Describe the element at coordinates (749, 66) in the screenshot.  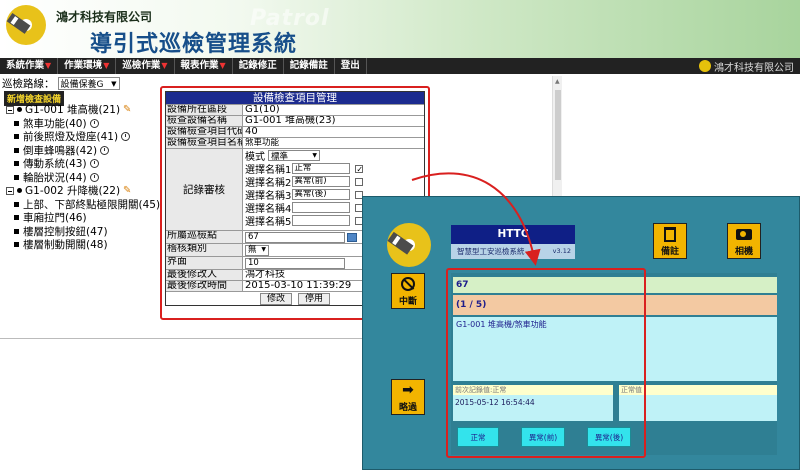
I see `menubar-brand: 鴻才科技有限公司` at that location.